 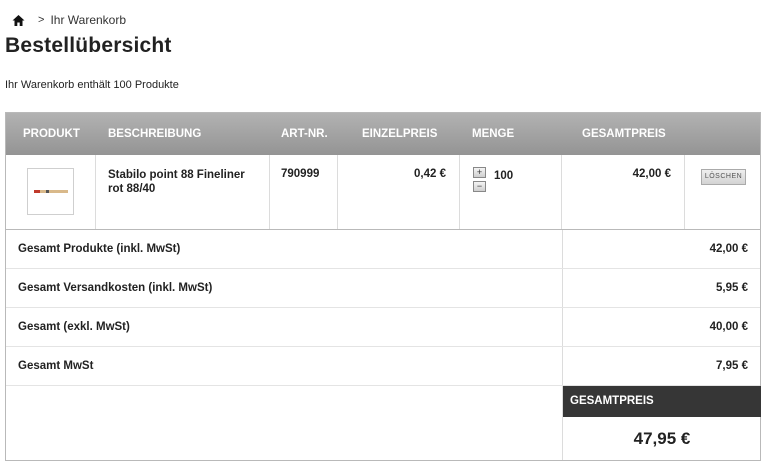 What do you see at coordinates (503, 176) in the screenshot?
I see `quantity-value: 100` at bounding box center [503, 176].